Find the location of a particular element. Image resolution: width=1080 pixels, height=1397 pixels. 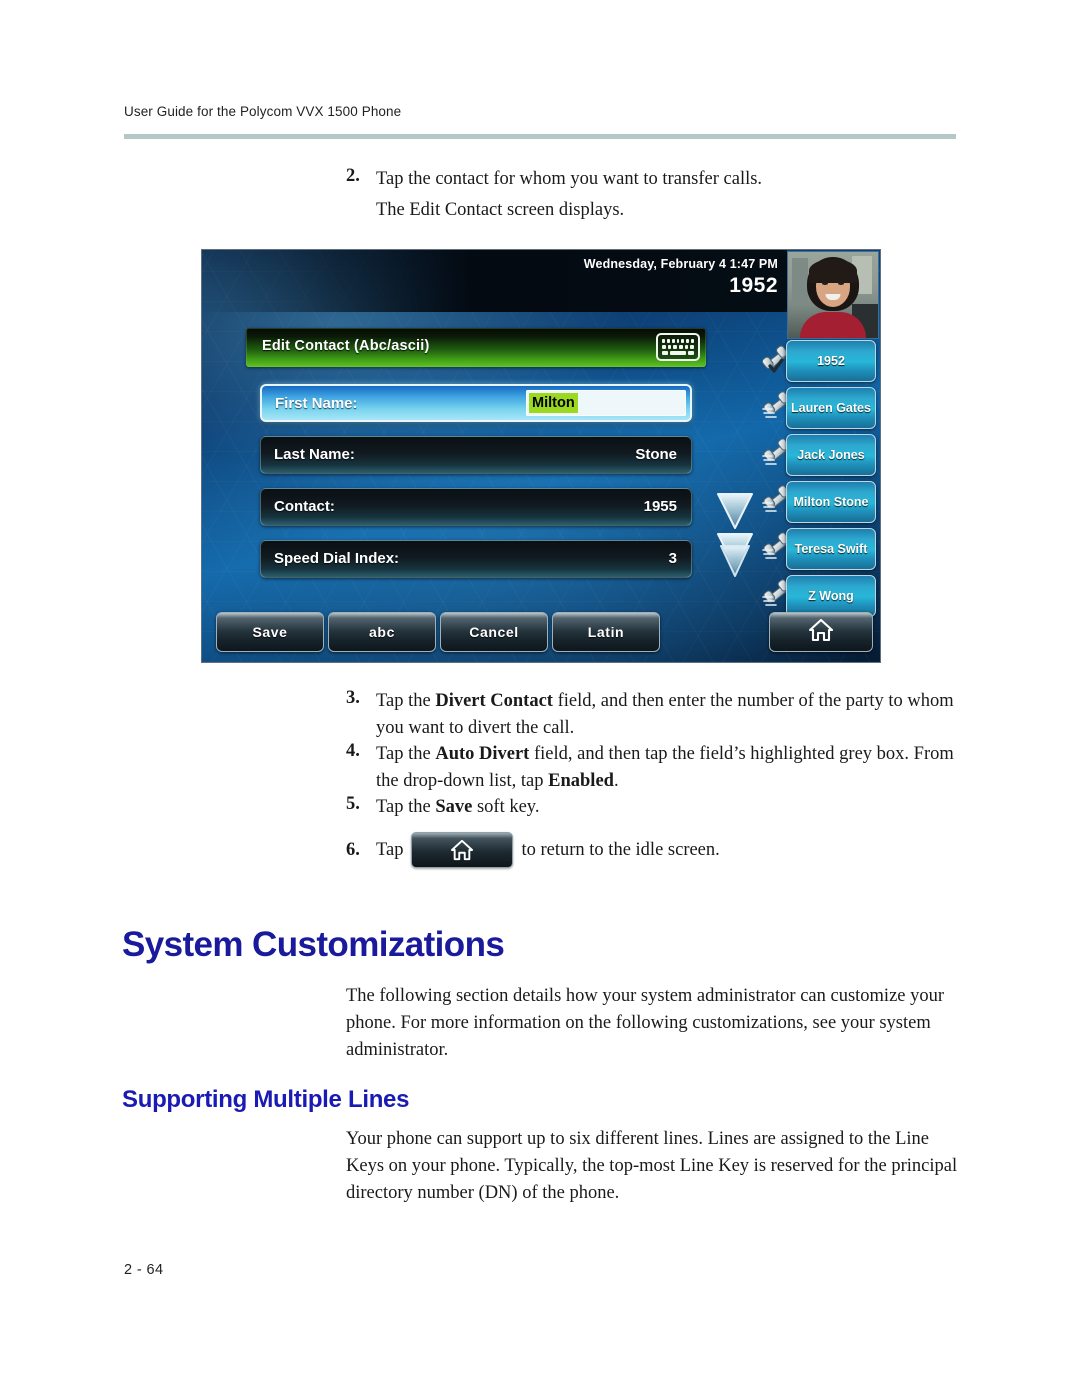

video-person-fringe is located at coordinates (833, 271).